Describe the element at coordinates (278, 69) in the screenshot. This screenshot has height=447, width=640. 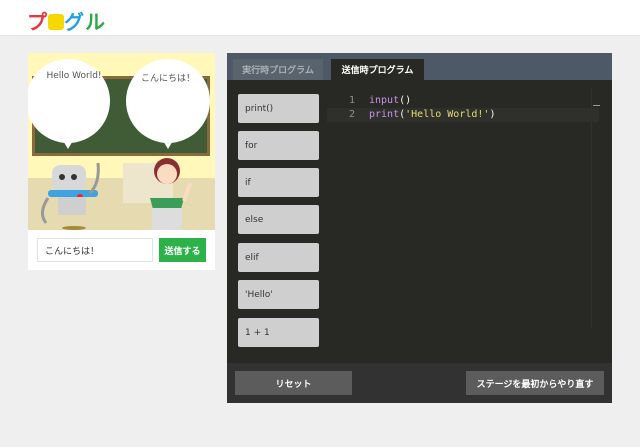
I see `tab-runtime-program: 実行時プログラム` at that location.